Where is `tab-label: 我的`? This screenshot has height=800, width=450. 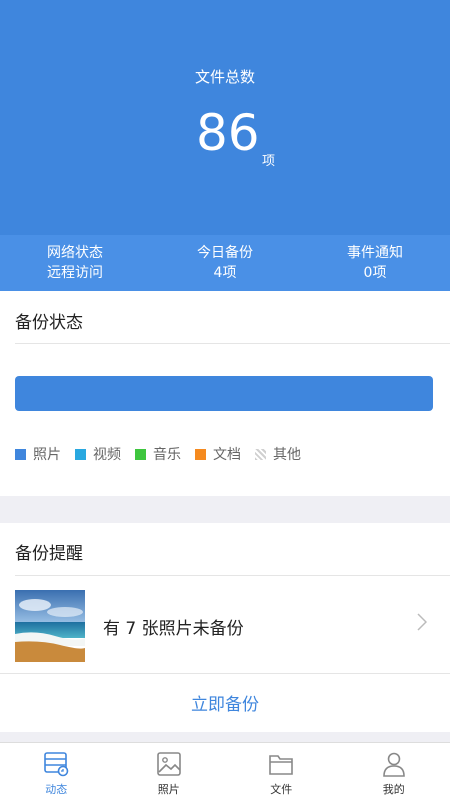 tab-label: 我的 is located at coordinates (393, 789).